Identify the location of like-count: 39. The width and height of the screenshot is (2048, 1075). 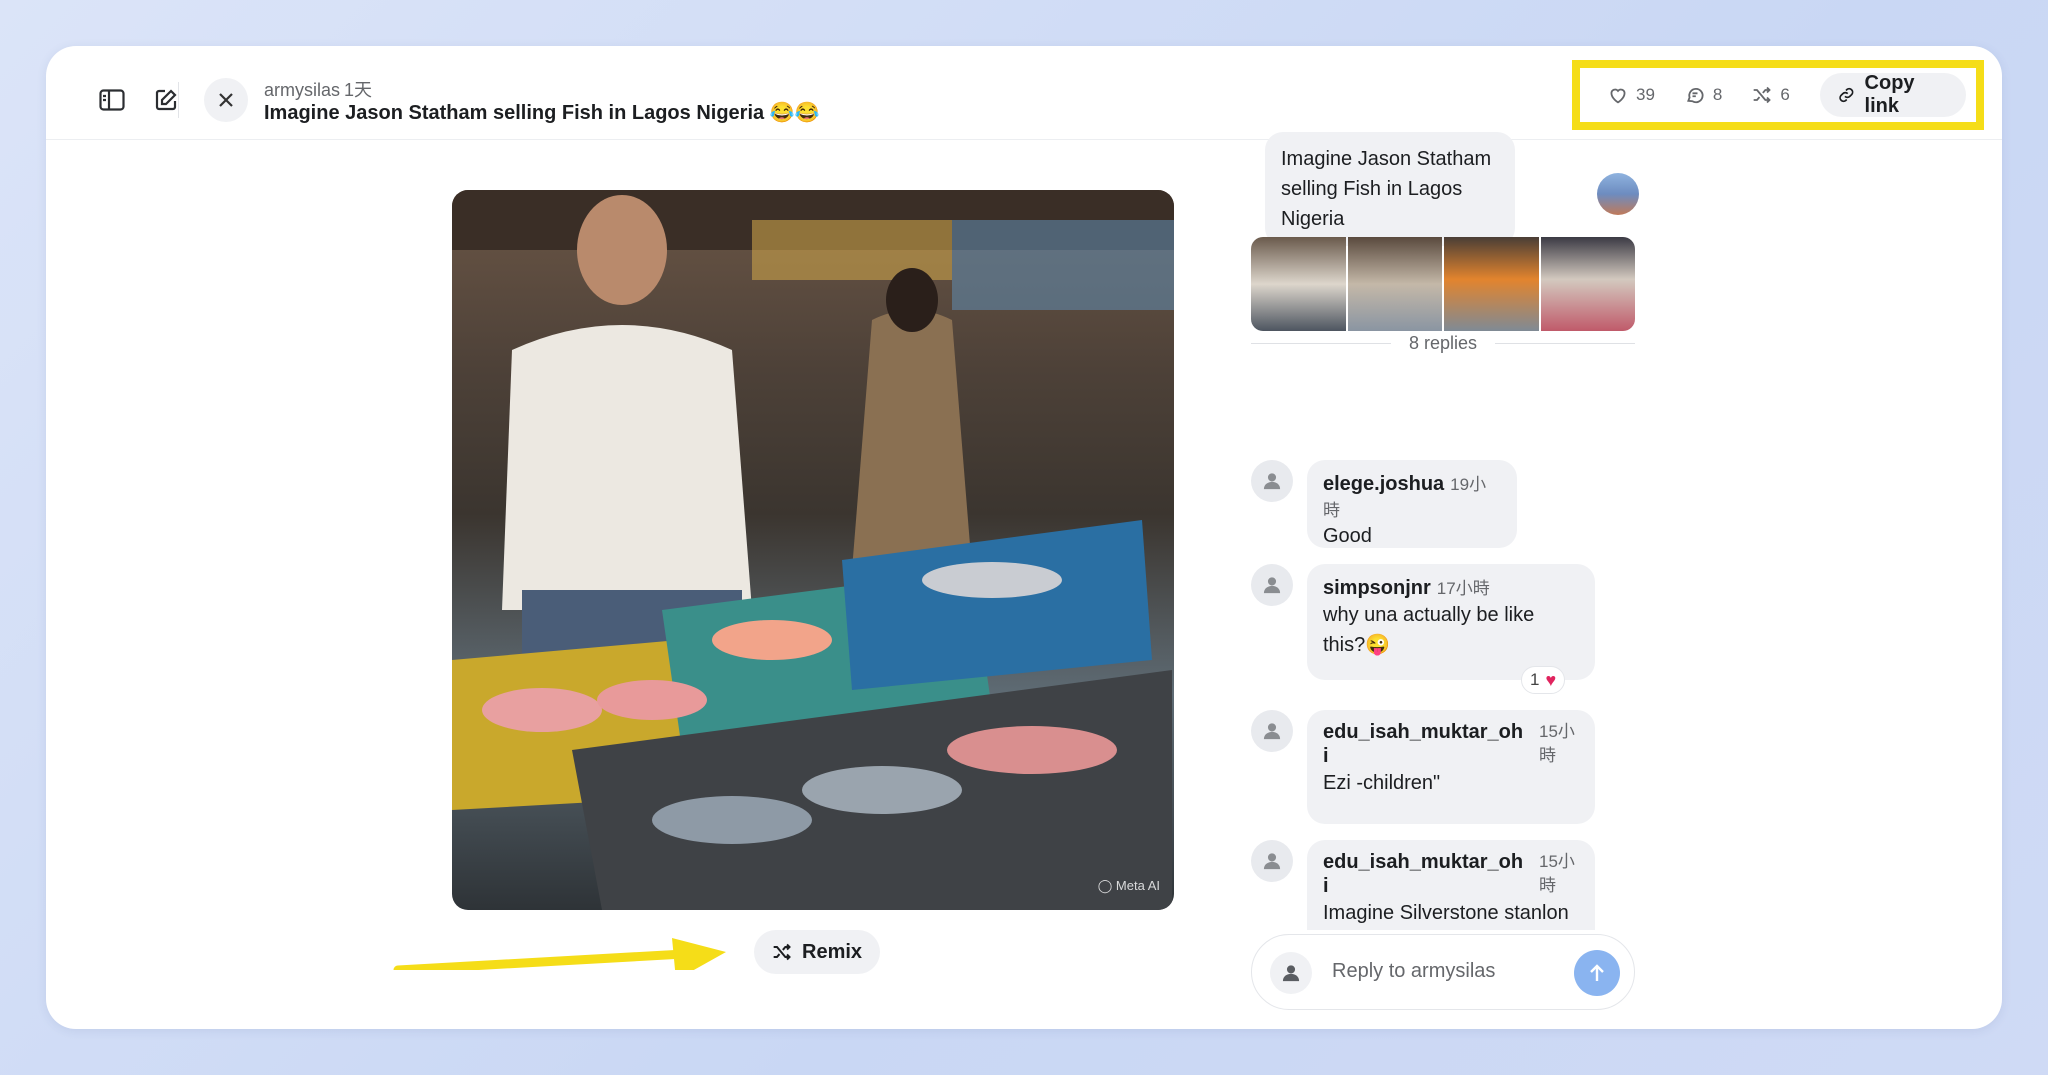
(1645, 94).